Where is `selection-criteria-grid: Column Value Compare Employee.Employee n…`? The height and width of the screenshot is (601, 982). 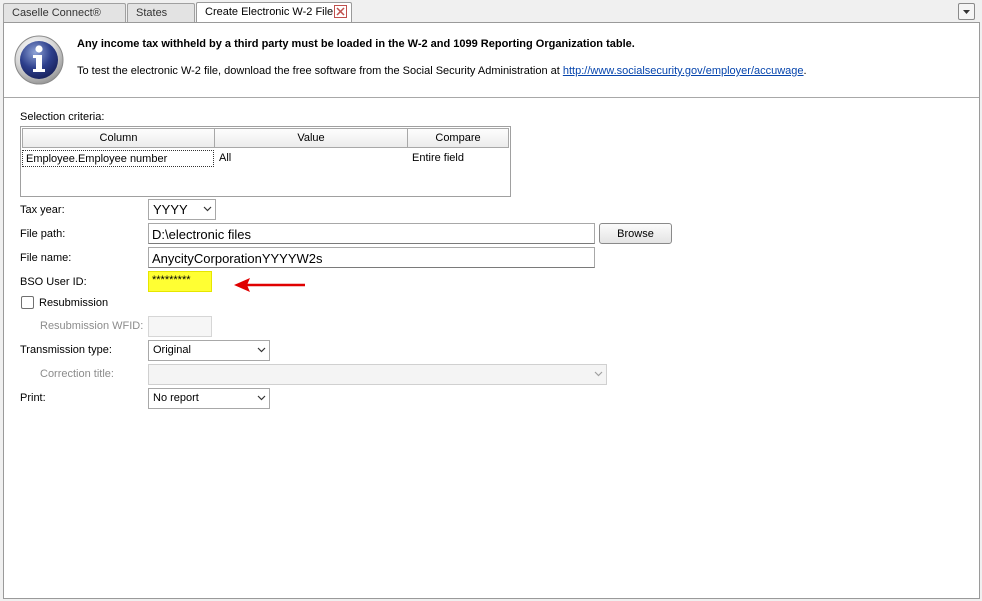 selection-criteria-grid: Column Value Compare Employee.Employee n… is located at coordinates (265, 161).